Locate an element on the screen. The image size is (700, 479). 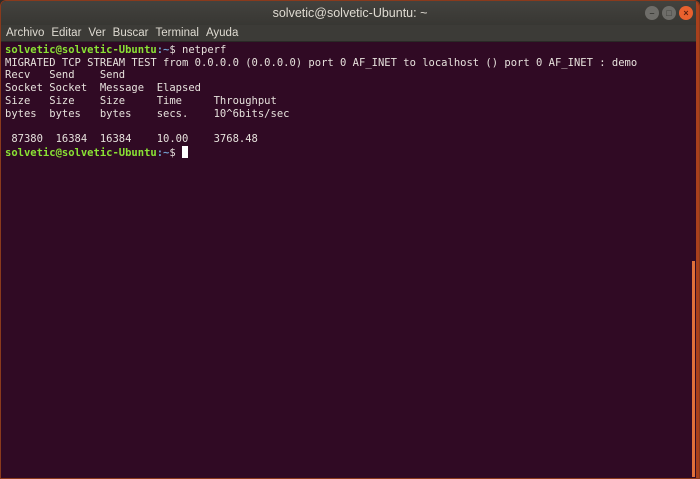
title-bar: solvetic@solvetic-Ubuntu: ~ – □ × is located at coordinates (350, 13).